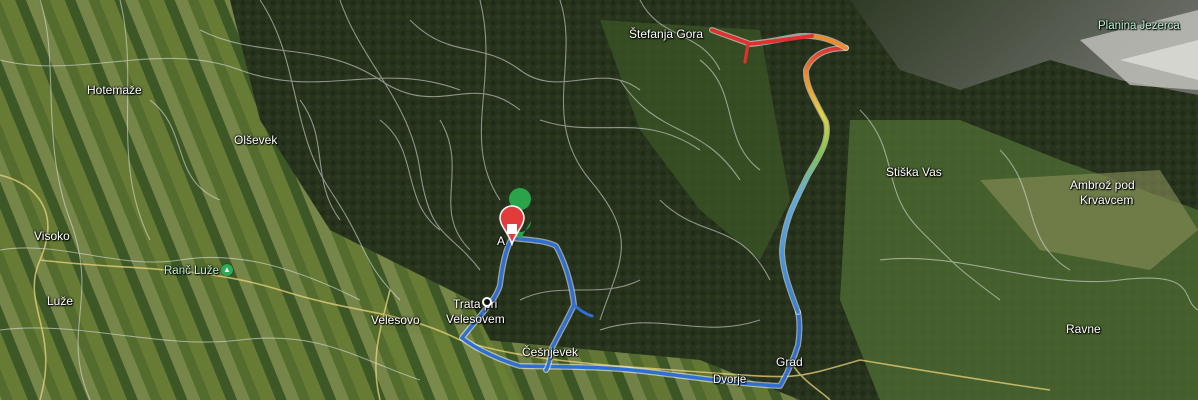 This screenshot has height=400, width=1198. I want to click on place-label: Velesovem, so click(475, 319).